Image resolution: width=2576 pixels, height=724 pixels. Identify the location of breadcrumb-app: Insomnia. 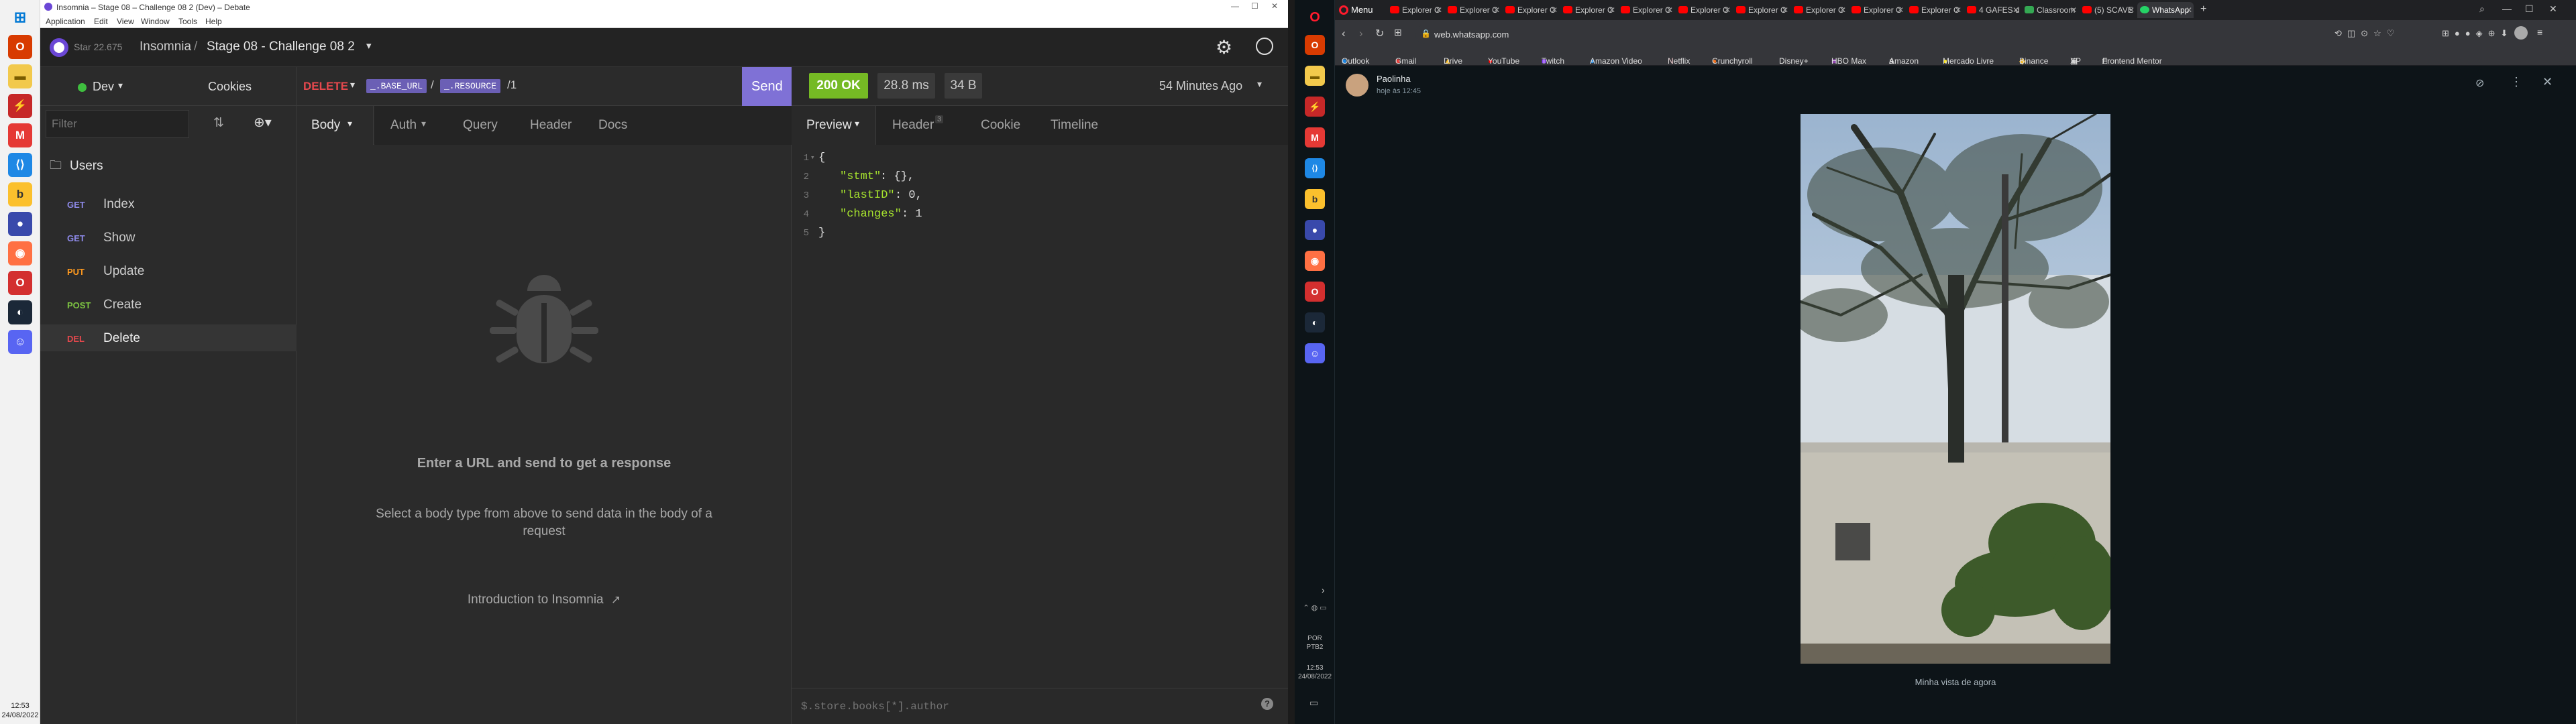
(165, 47).